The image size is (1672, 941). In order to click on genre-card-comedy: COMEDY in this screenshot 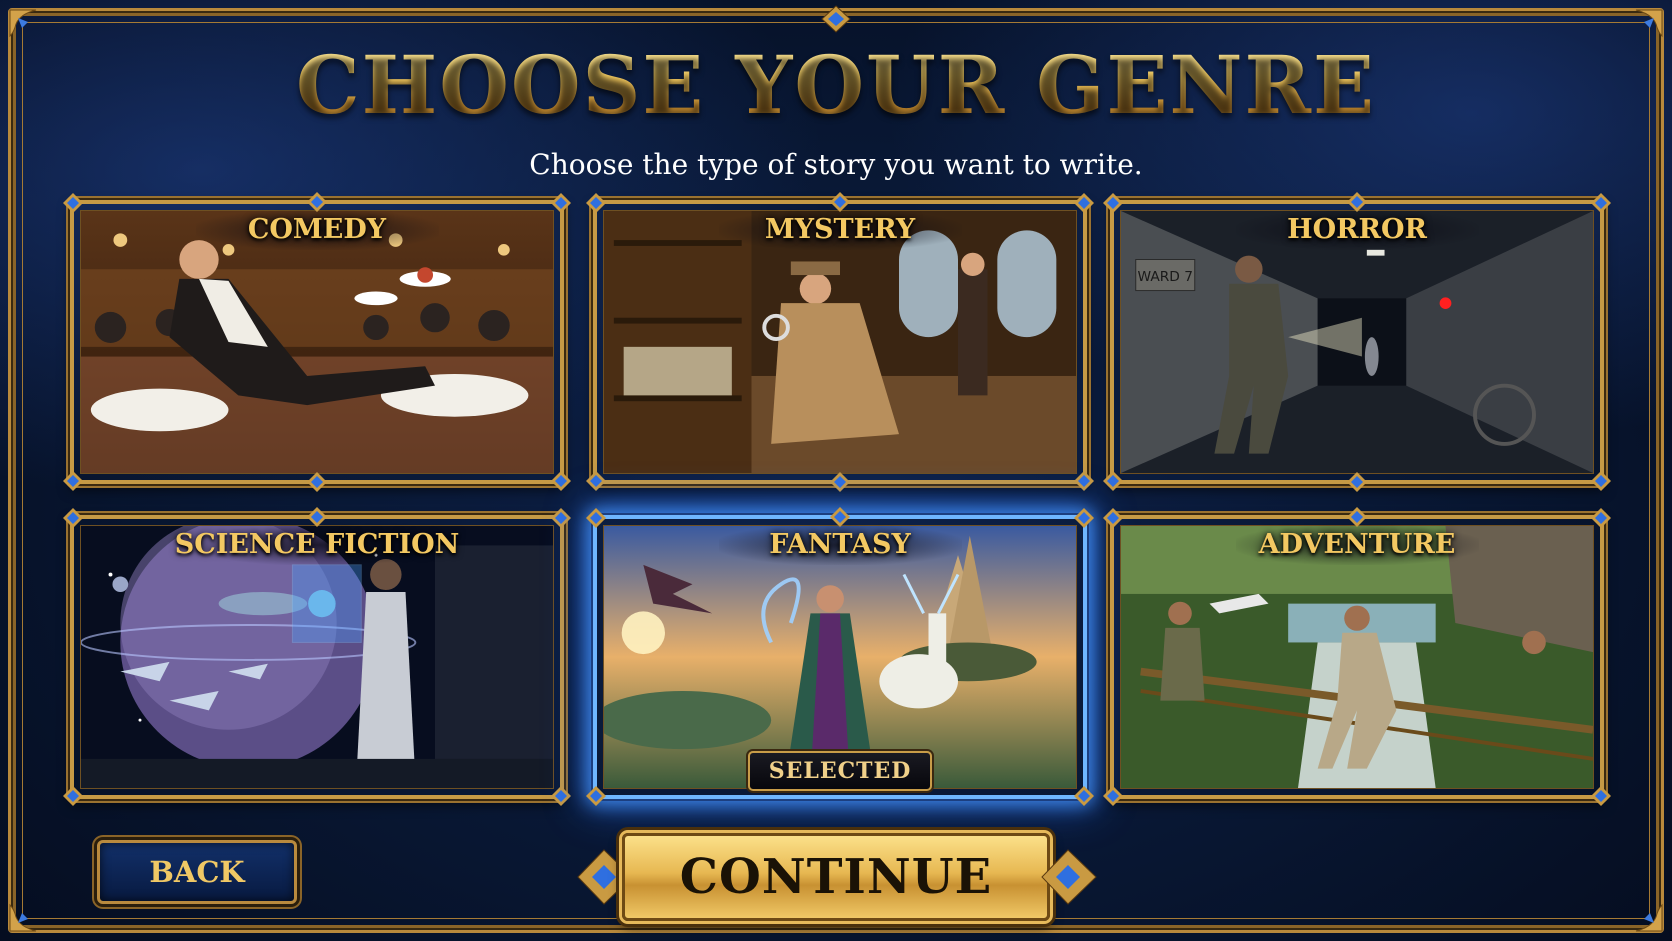, I will do `click(317, 342)`.